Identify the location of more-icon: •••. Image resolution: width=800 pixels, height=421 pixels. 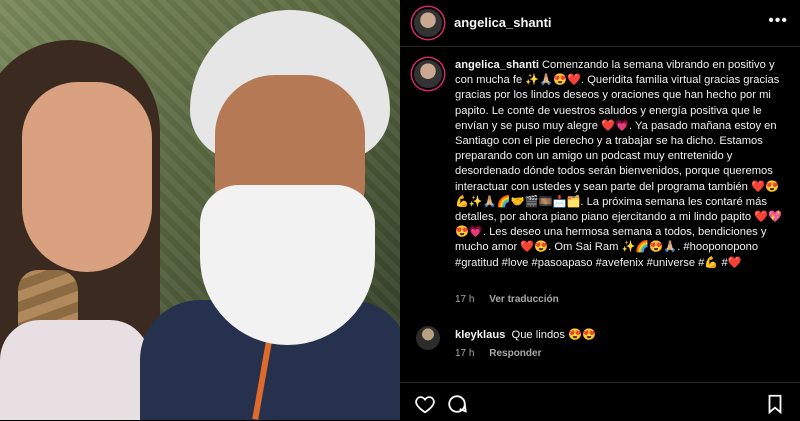
(778, 21).